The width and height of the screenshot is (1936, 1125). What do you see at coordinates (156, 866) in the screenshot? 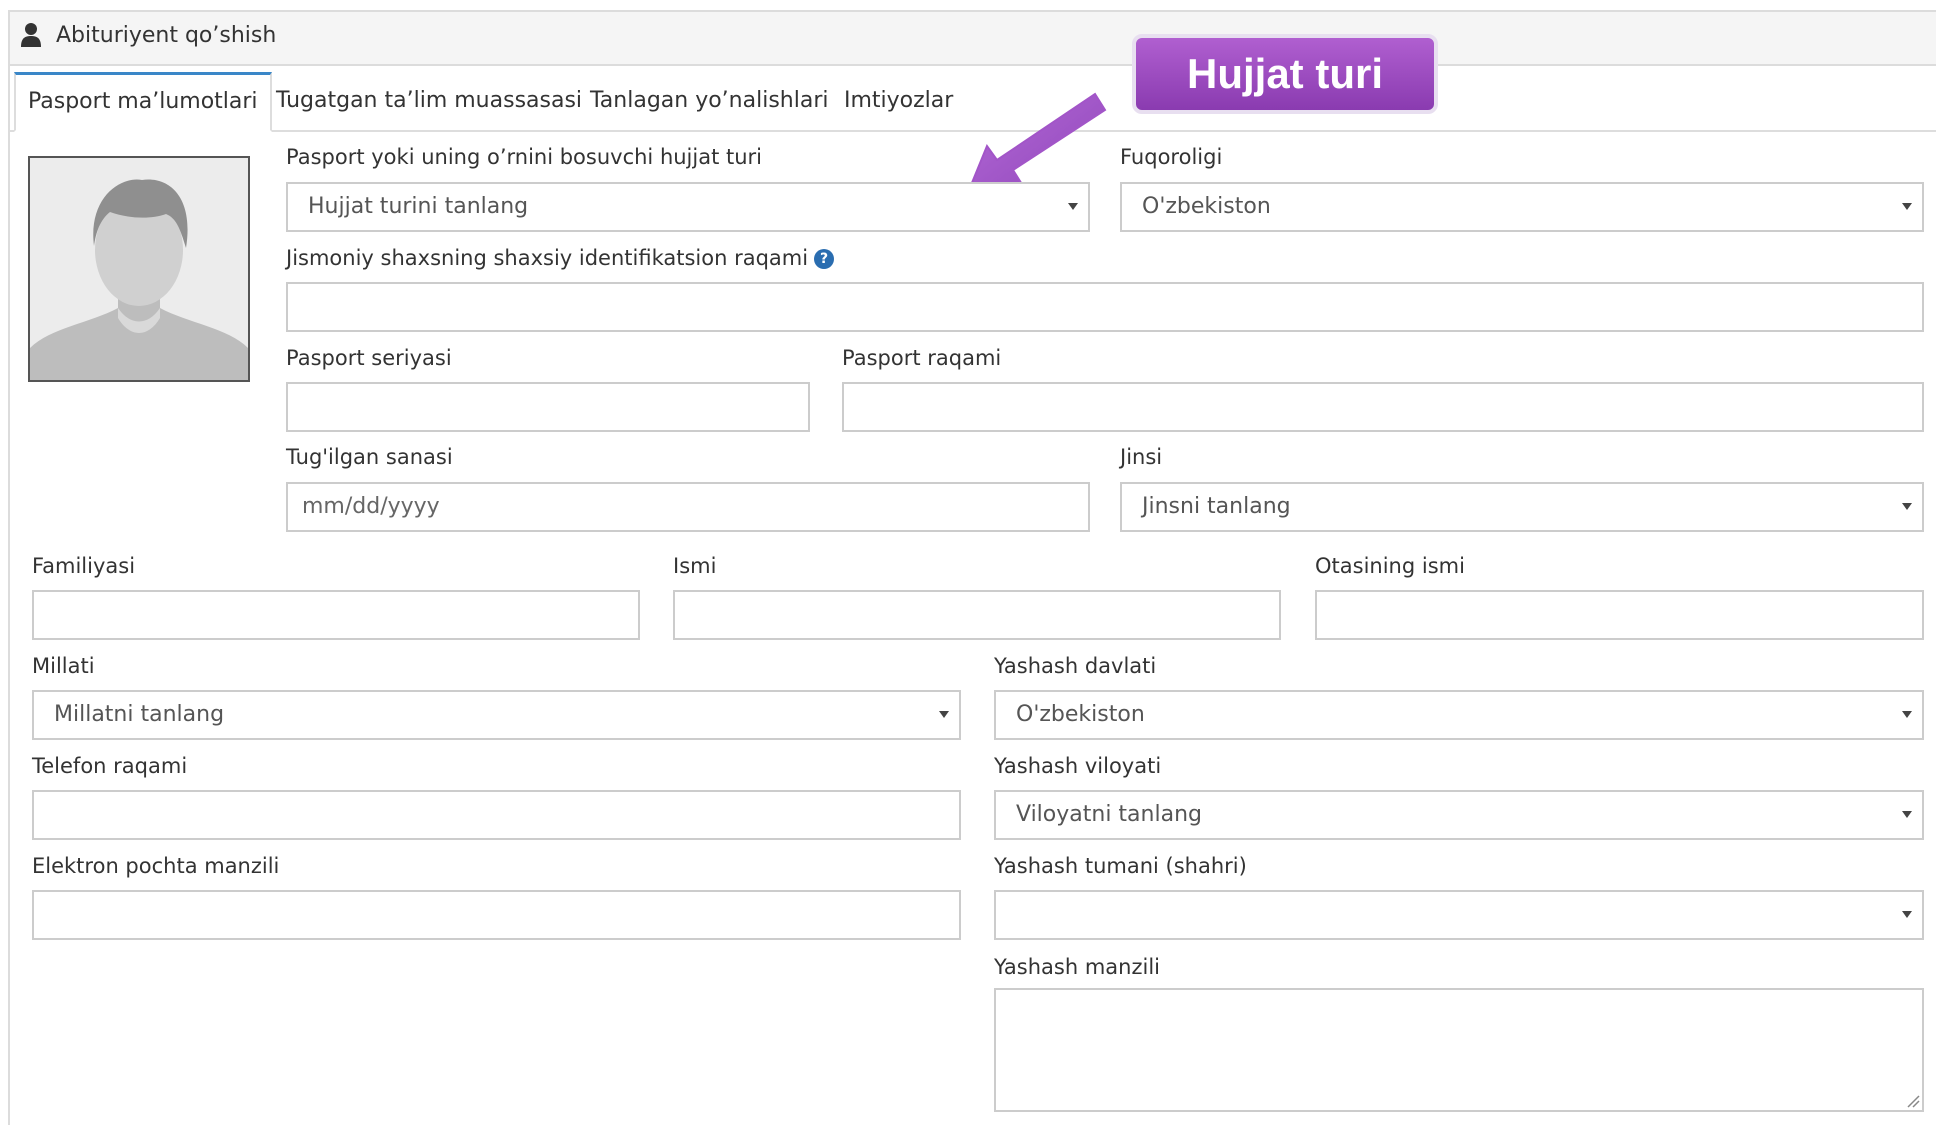
I see `email-label: Elektron pochta manzili` at bounding box center [156, 866].